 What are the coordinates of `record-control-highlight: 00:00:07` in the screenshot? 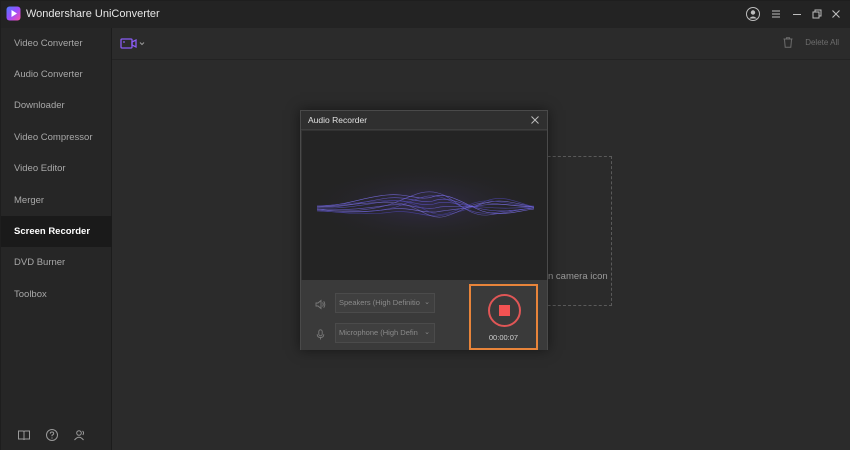 It's located at (503, 317).